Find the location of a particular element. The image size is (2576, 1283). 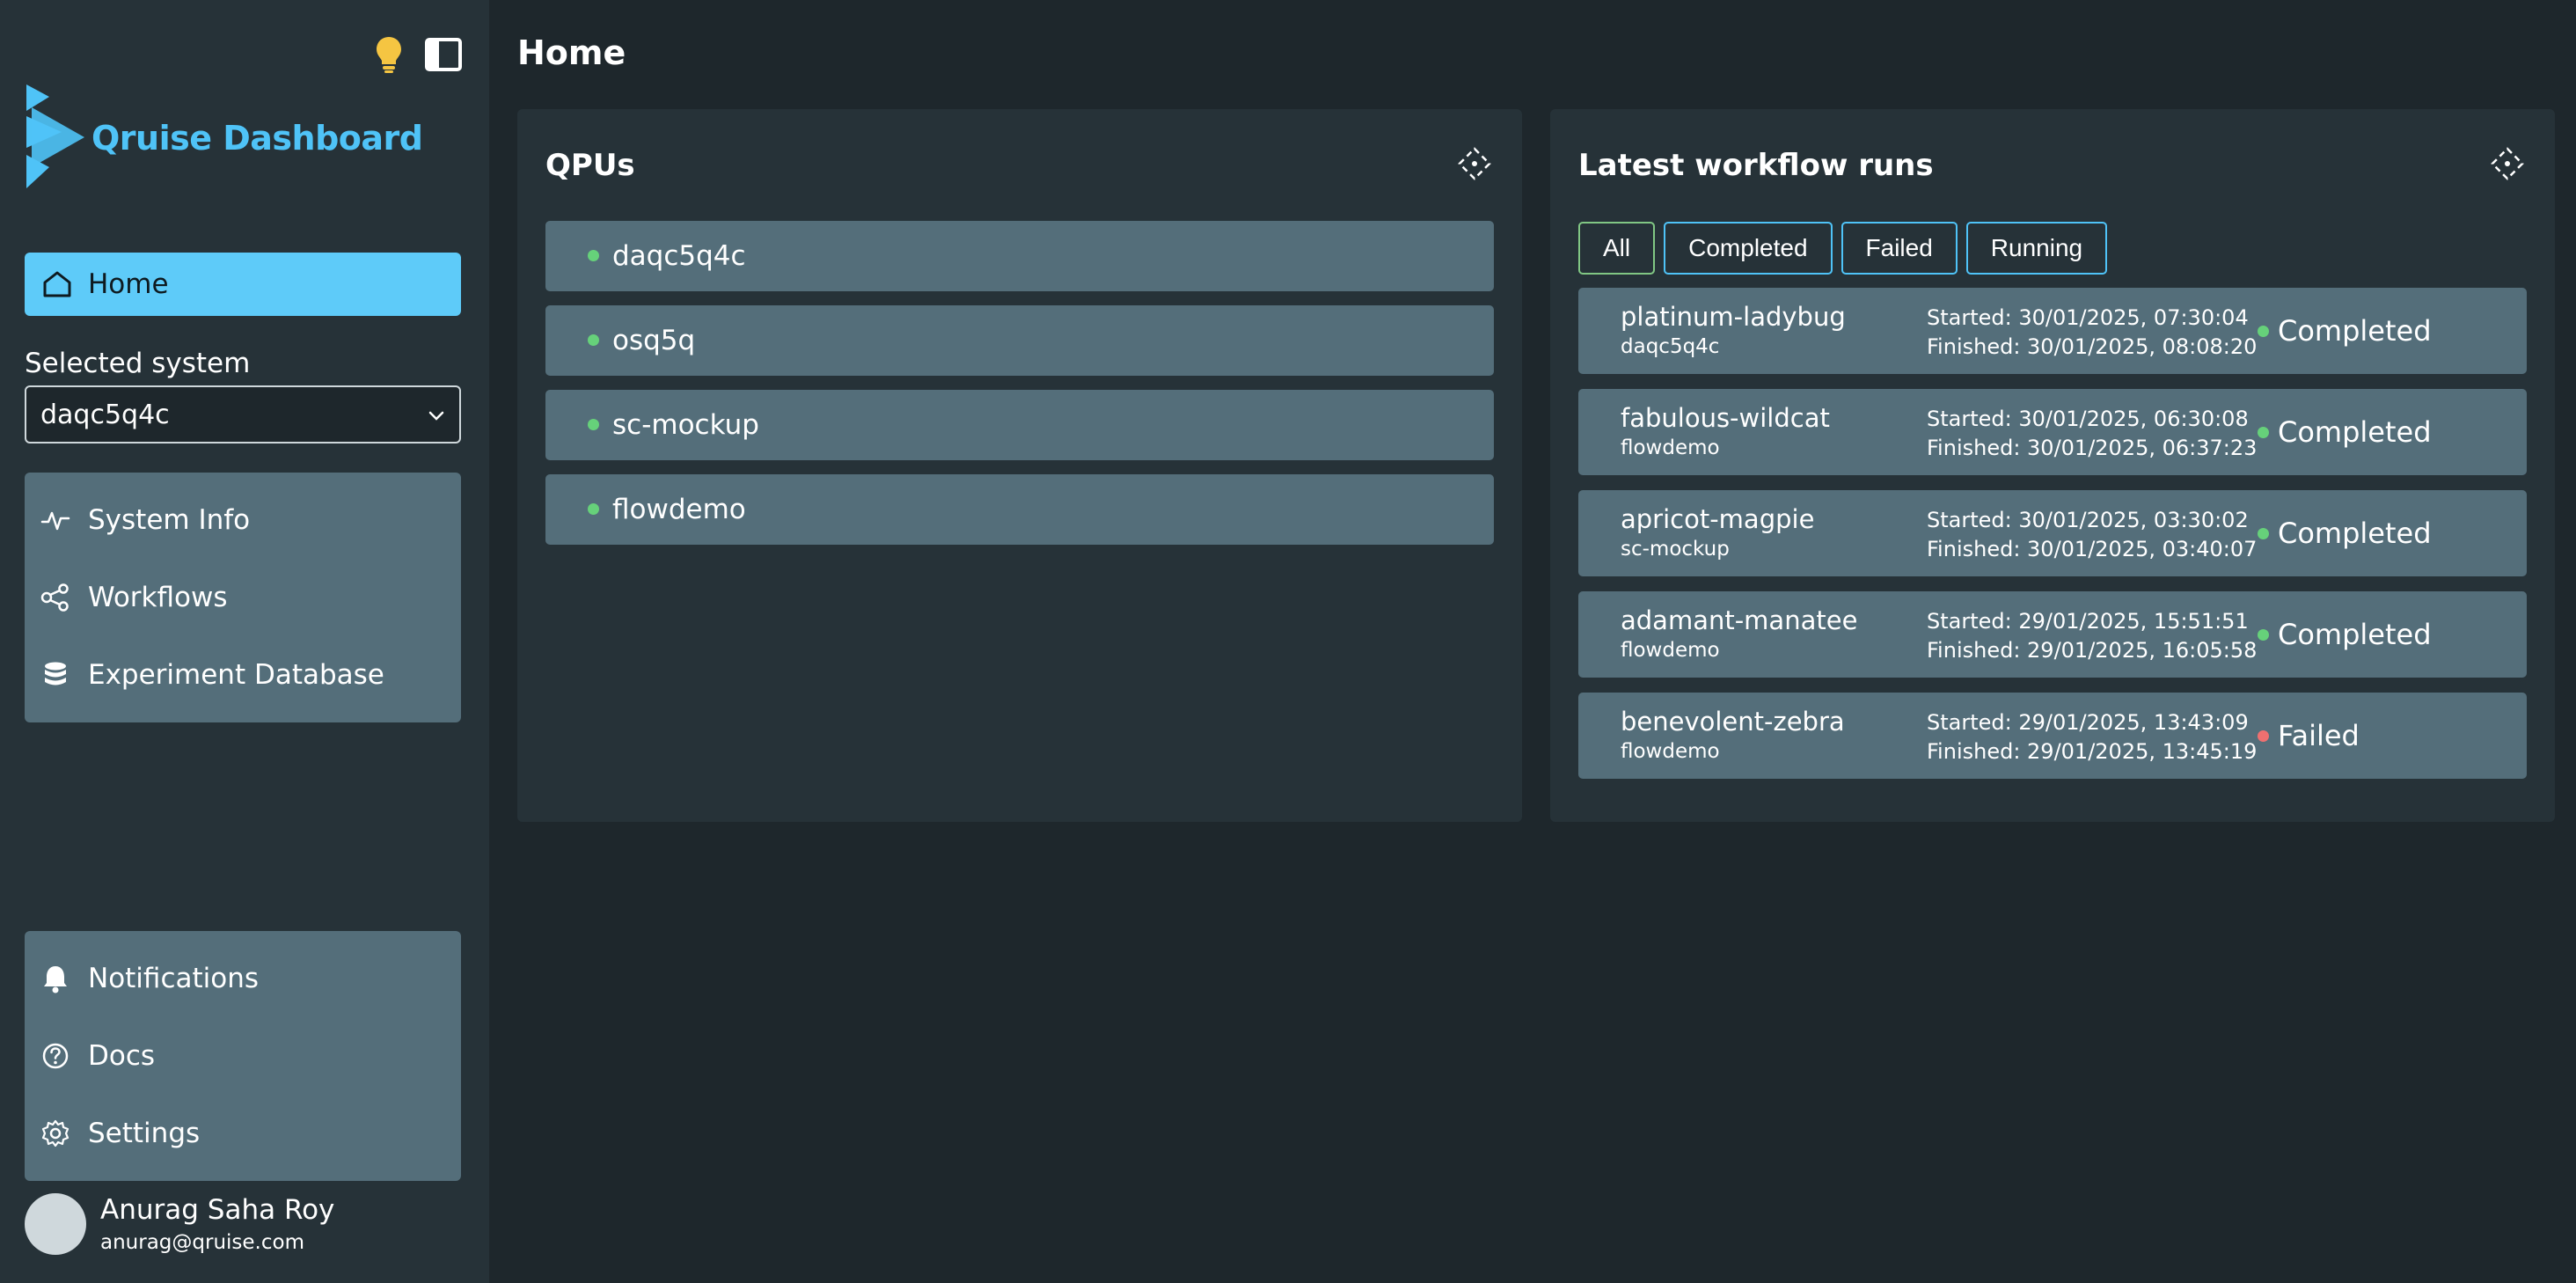

run-started: Started: 29/01/2025, 13:43:09 is located at coordinates (2088, 722).